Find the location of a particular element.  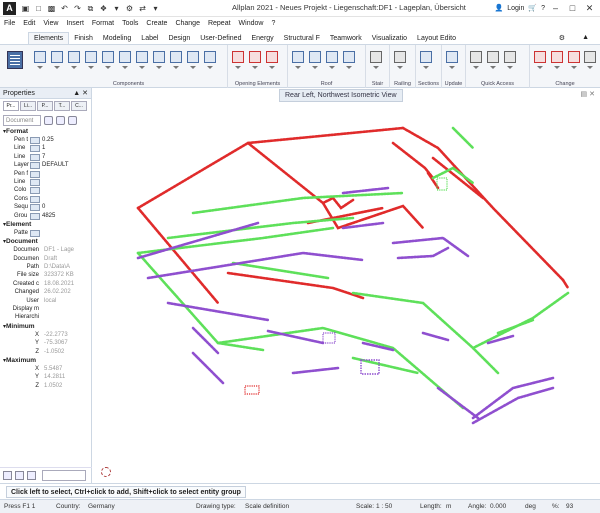

line-icon is located at coordinates (476, 59).